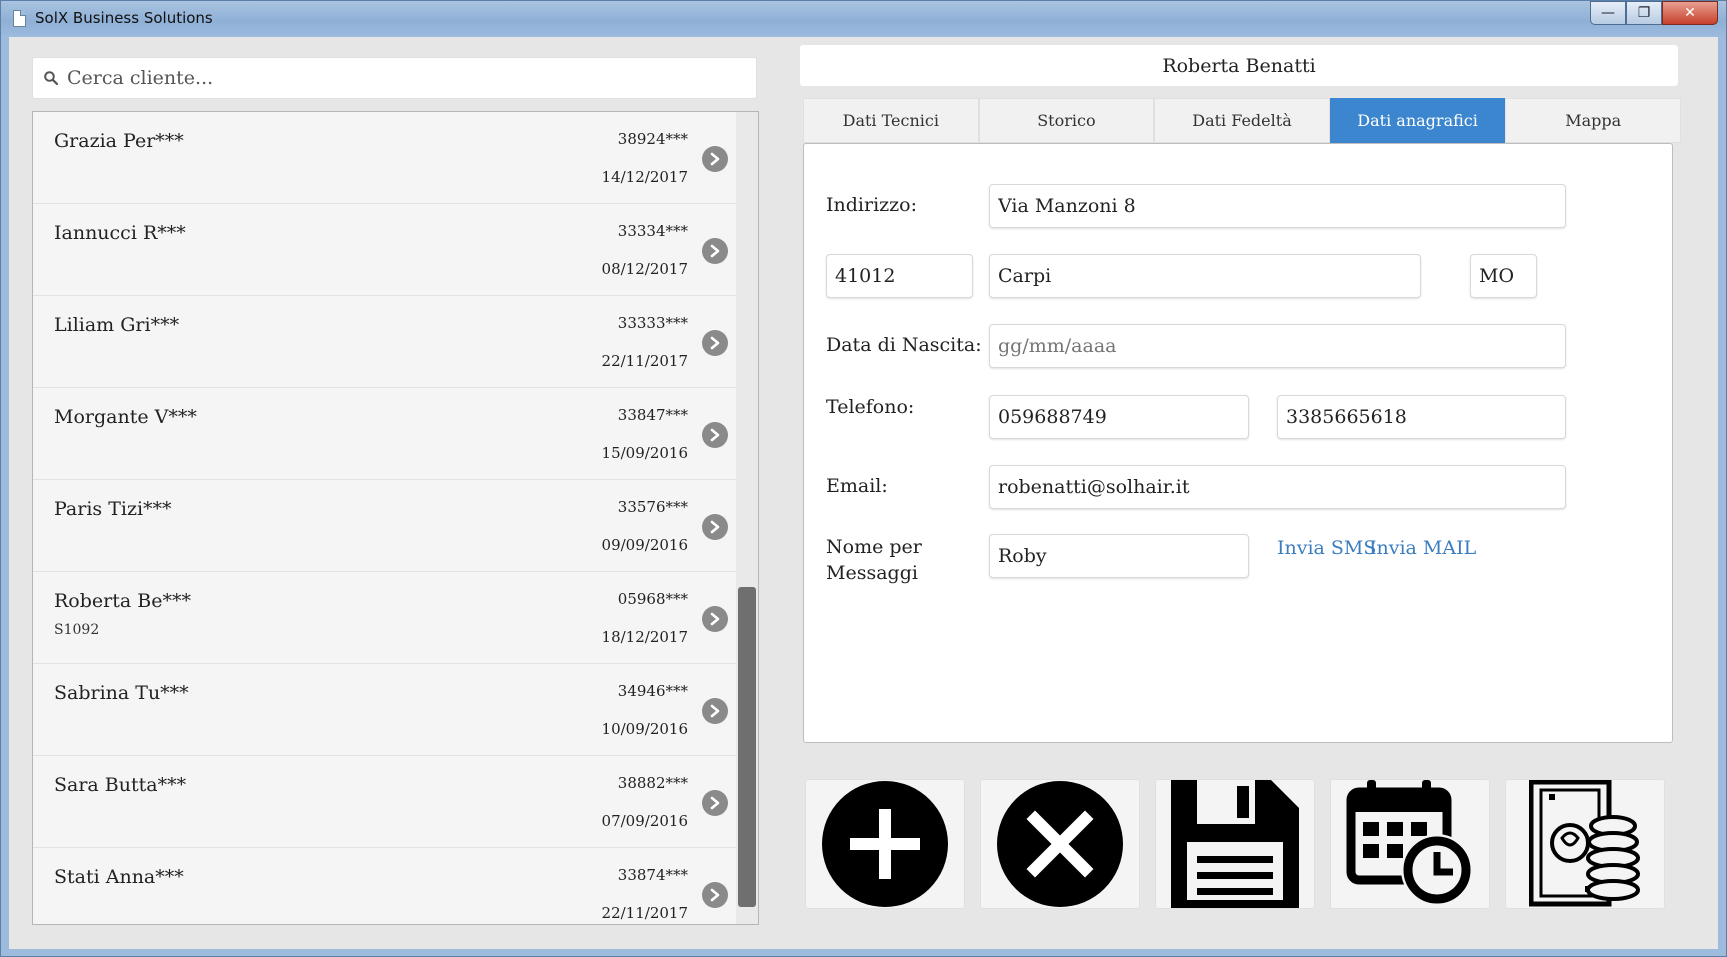 The image size is (1727, 957). What do you see at coordinates (122, 601) in the screenshot?
I see `client-name: Roberta Be***` at bounding box center [122, 601].